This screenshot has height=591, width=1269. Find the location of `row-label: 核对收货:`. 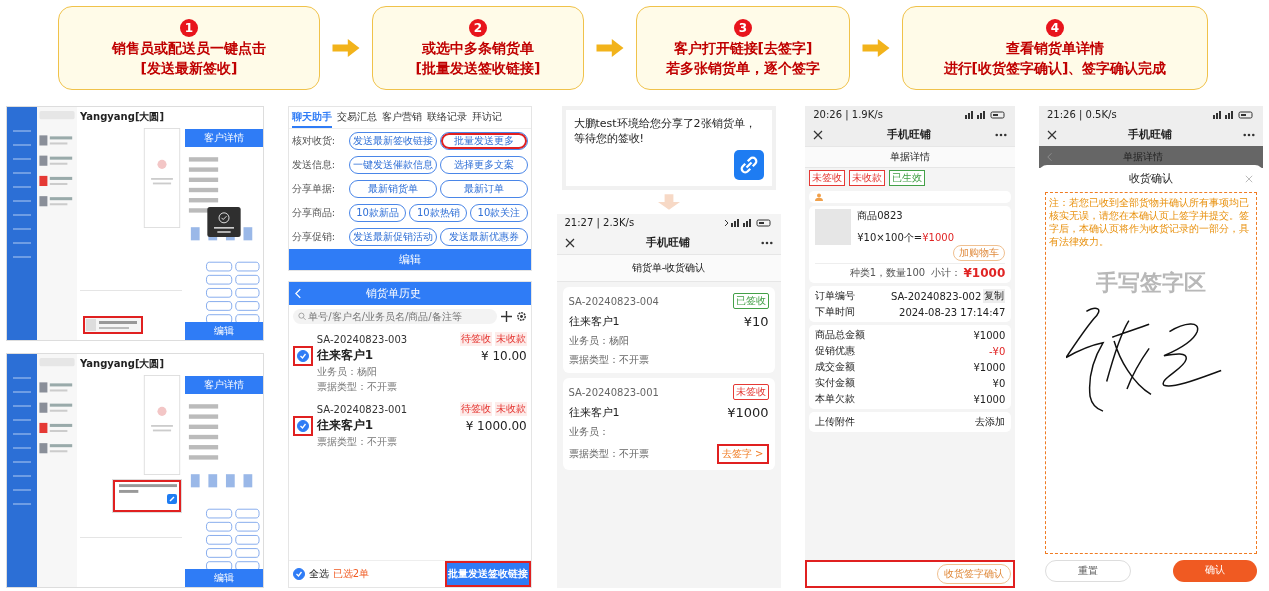

row-label: 核对收货: is located at coordinates (314, 141).